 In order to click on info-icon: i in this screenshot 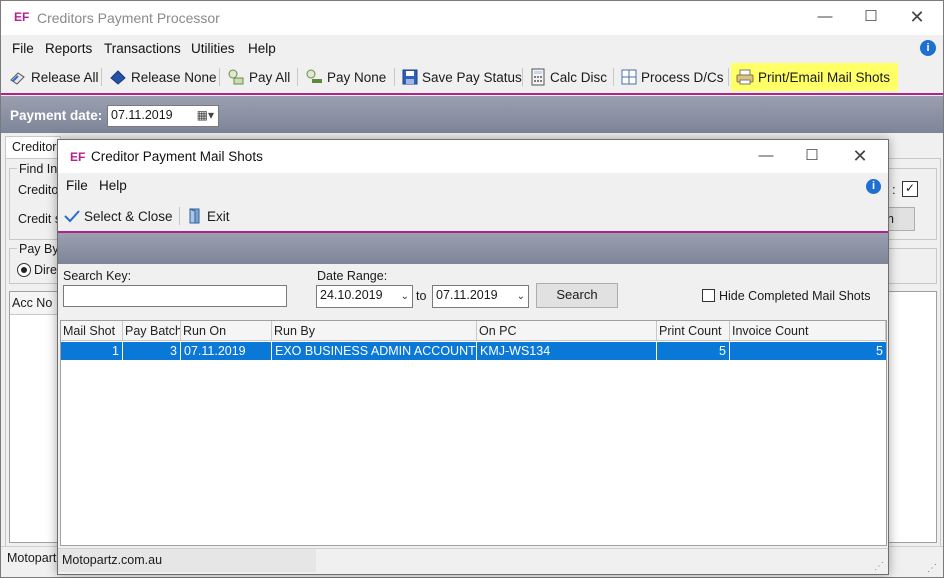, I will do `click(928, 48)`.